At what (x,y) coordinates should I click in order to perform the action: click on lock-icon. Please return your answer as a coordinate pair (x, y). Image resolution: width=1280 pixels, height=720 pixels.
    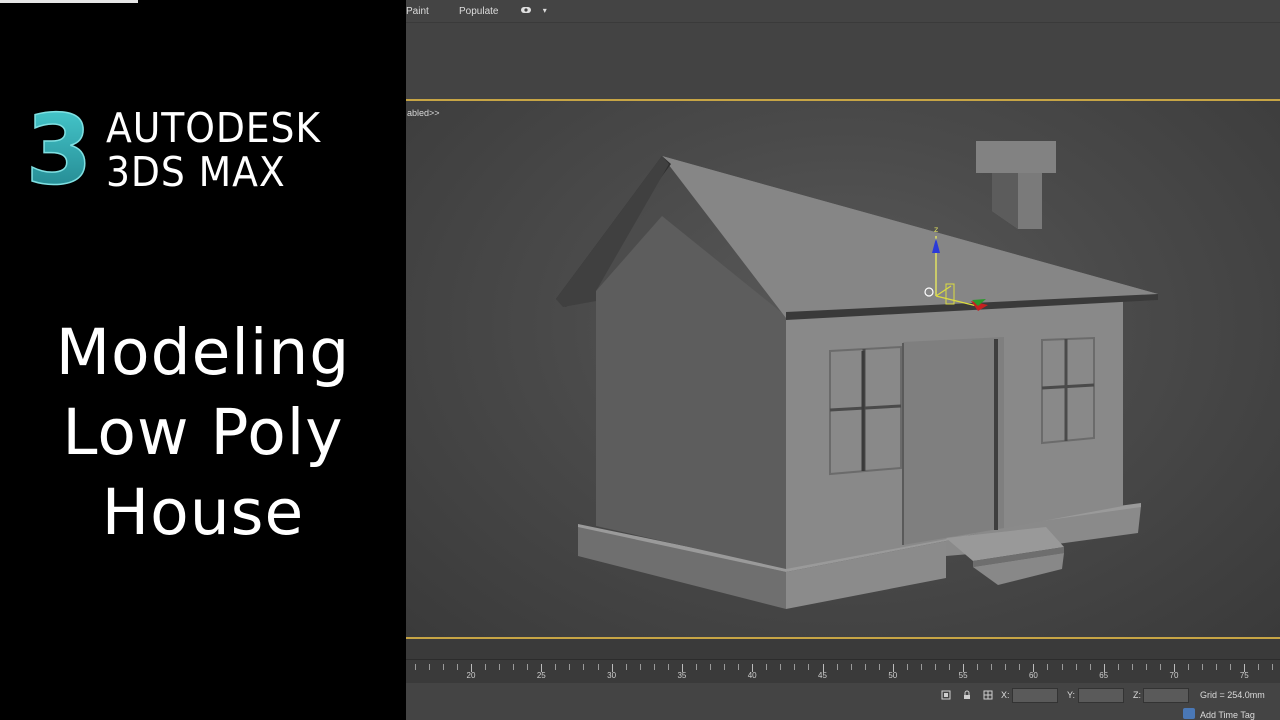
    Looking at the image, I should click on (967, 695).